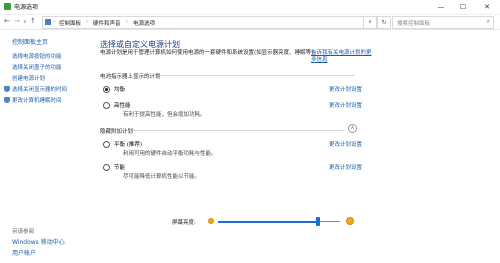 Image resolution: width=500 pixels, height=263 pixels. What do you see at coordinates (203, 22) in the screenshot?
I see `breadcrumb: › 控制面板 › 硬件和声音 › 电源选项` at bounding box center [203, 22].